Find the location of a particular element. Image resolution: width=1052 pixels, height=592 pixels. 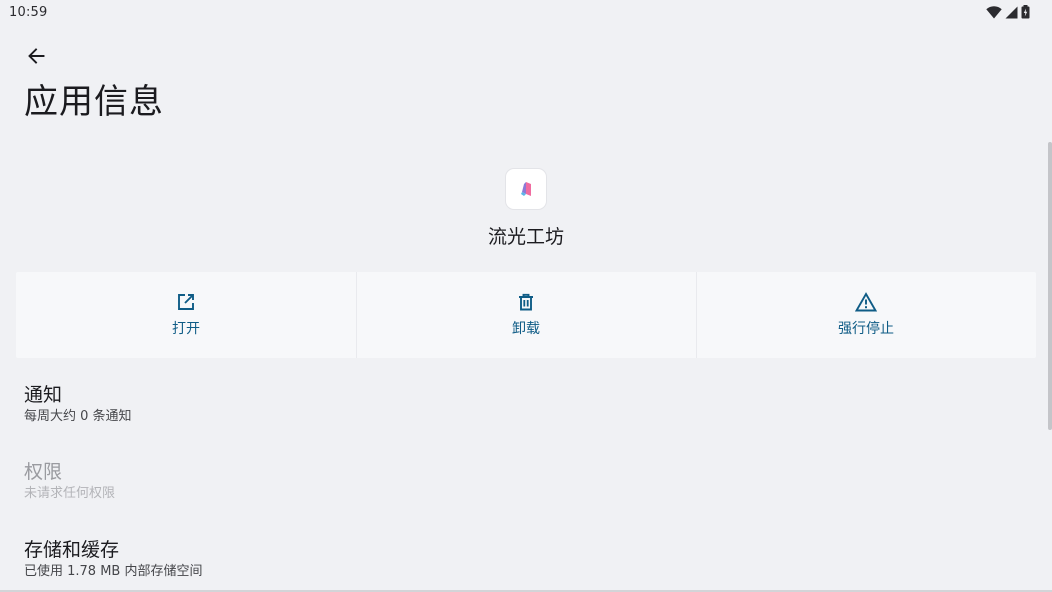

open-external-icon is located at coordinates (186, 302).